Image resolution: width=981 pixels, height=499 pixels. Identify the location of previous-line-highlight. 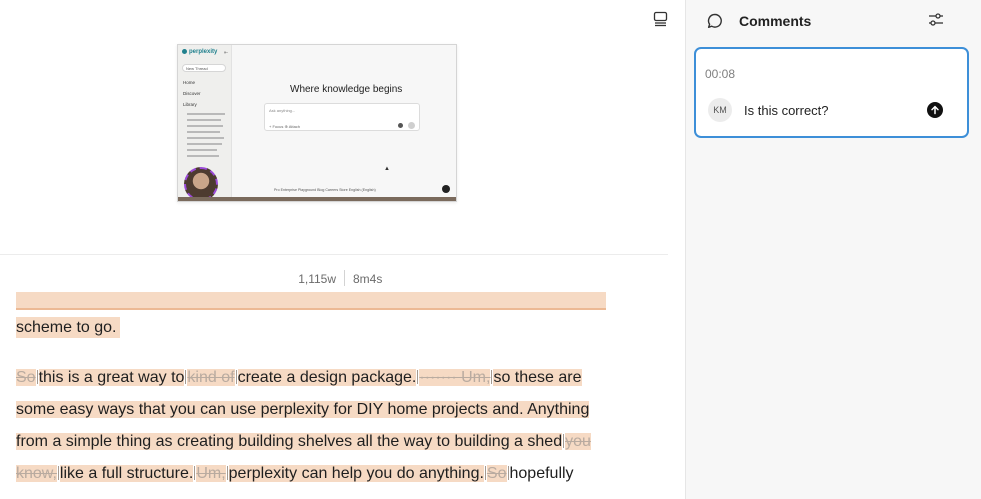
(311, 301).